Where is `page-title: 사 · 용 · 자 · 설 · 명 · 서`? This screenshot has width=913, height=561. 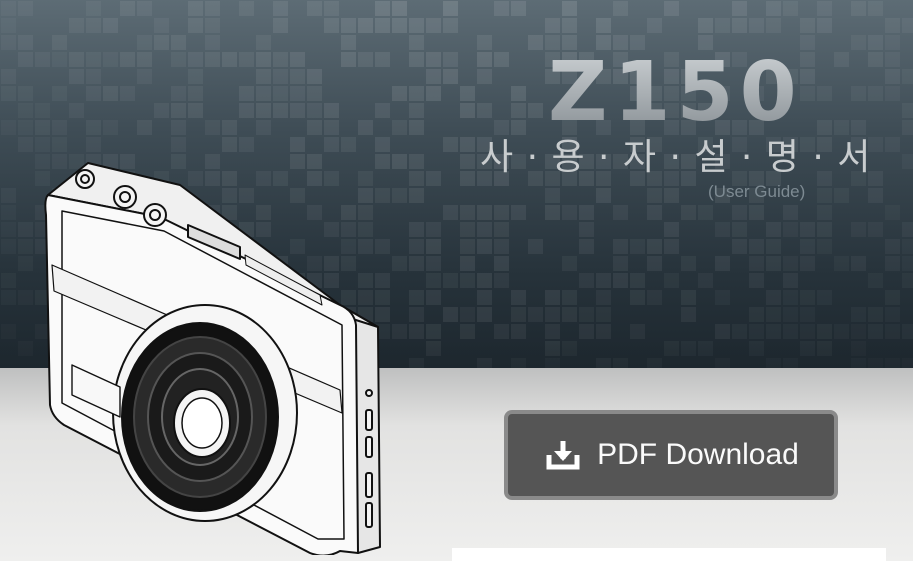
page-title: 사 · 용 · 자 · 설 · 명 · 서 is located at coordinates (676, 157).